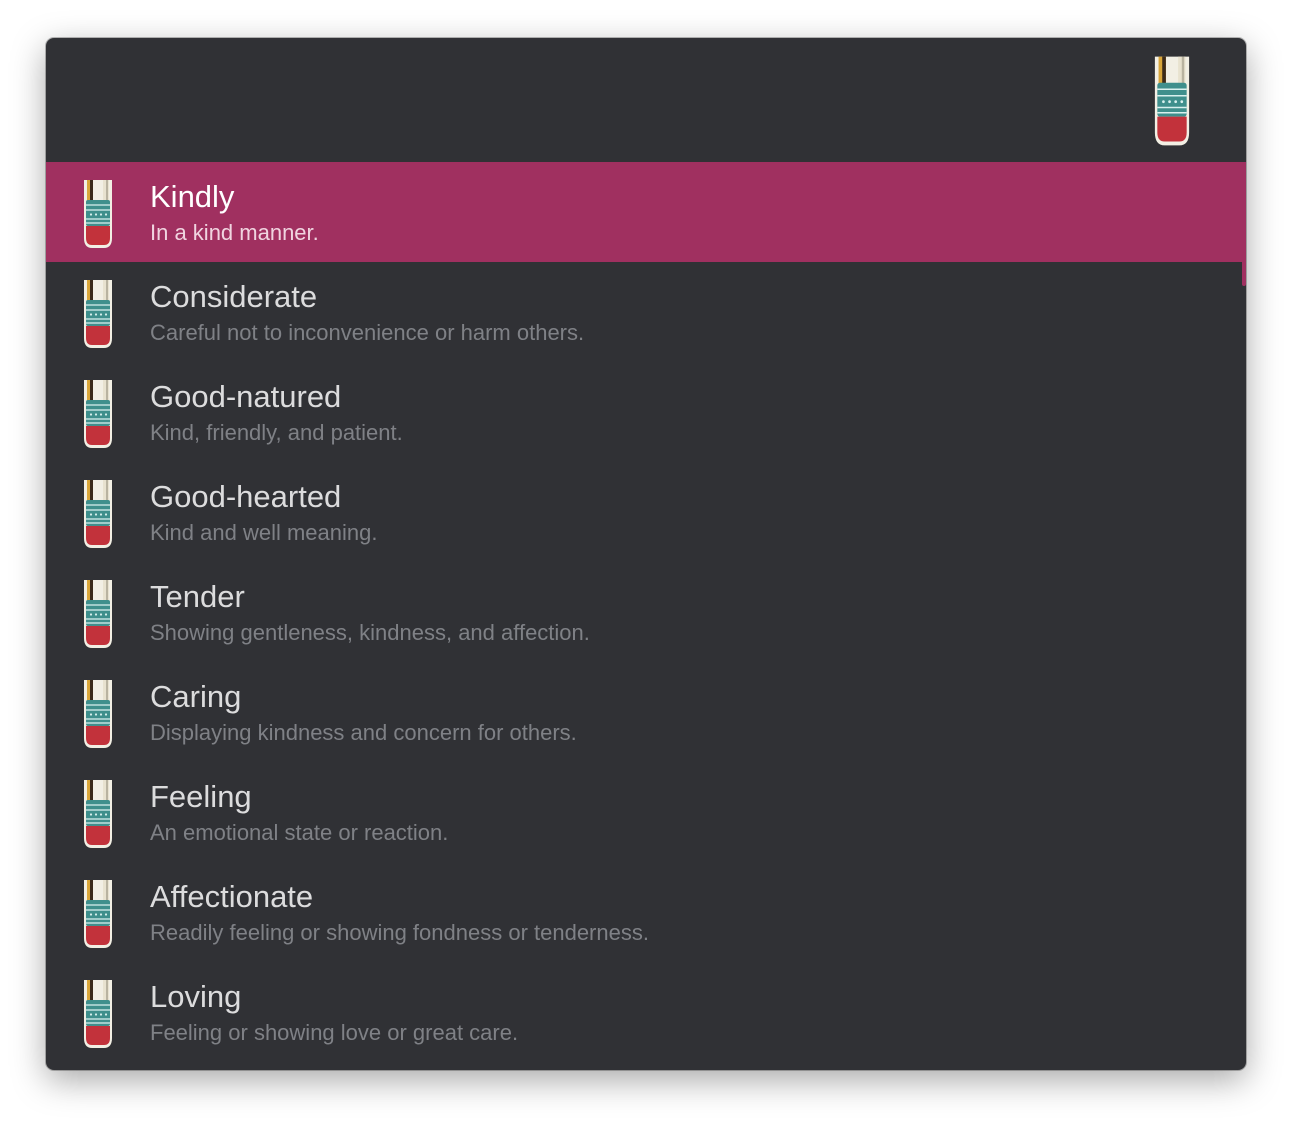 Image resolution: width=1292 pixels, height=1124 pixels. What do you see at coordinates (646, 812) in the screenshot?
I see `result-item: Feeling An emotional state or reaction.` at bounding box center [646, 812].